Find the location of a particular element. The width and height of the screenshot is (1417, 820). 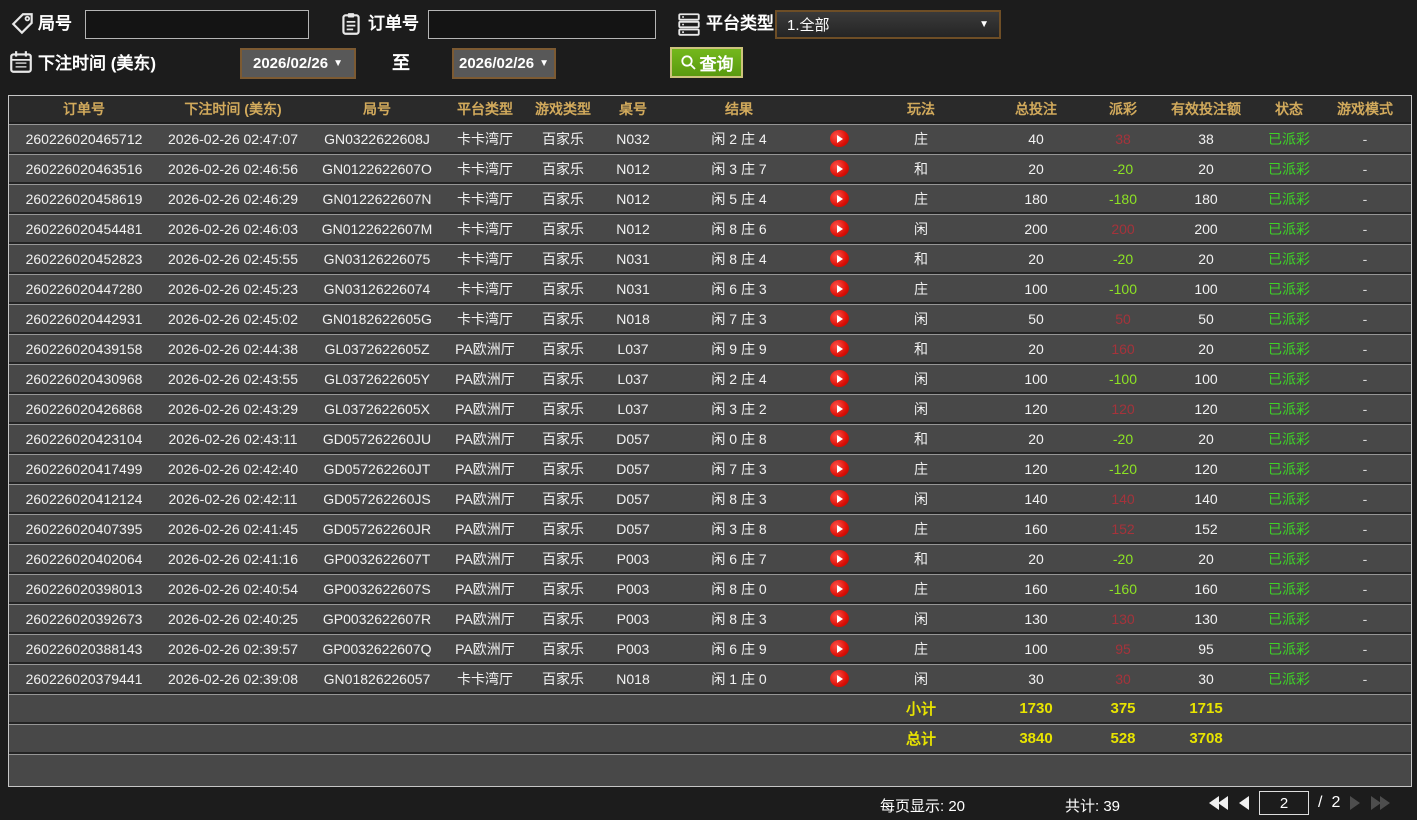

cell-payout: 200 is located at coordinates (1123, 229).